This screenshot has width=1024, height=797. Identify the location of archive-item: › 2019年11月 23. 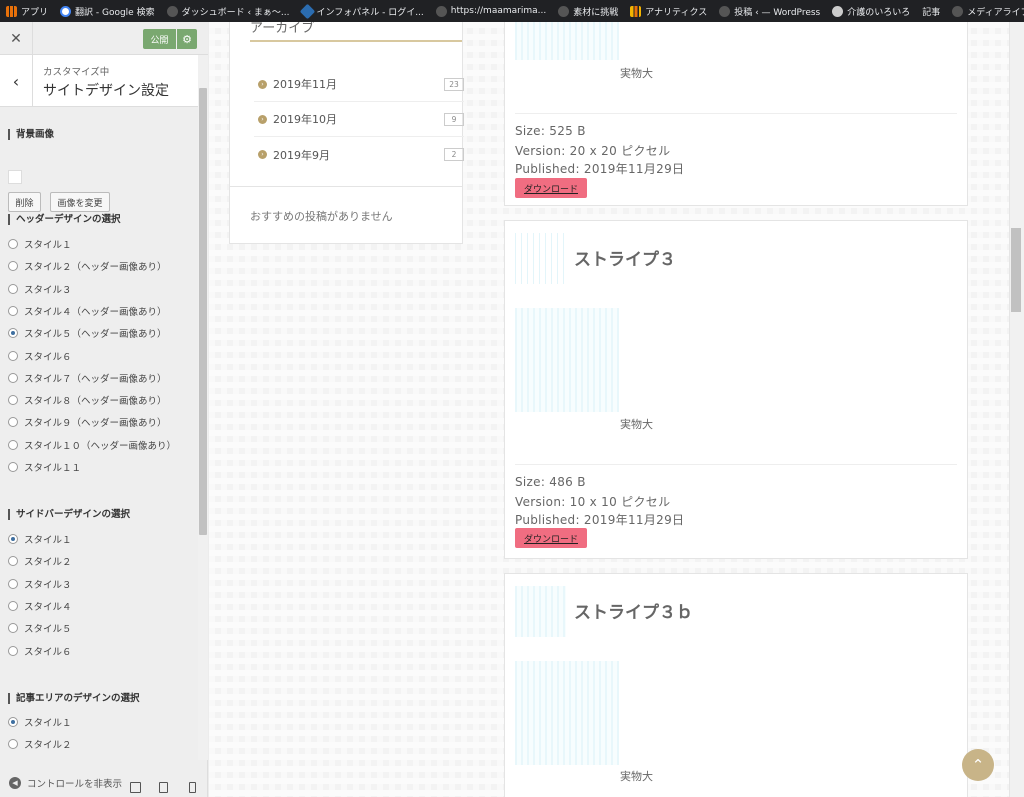
(359, 84).